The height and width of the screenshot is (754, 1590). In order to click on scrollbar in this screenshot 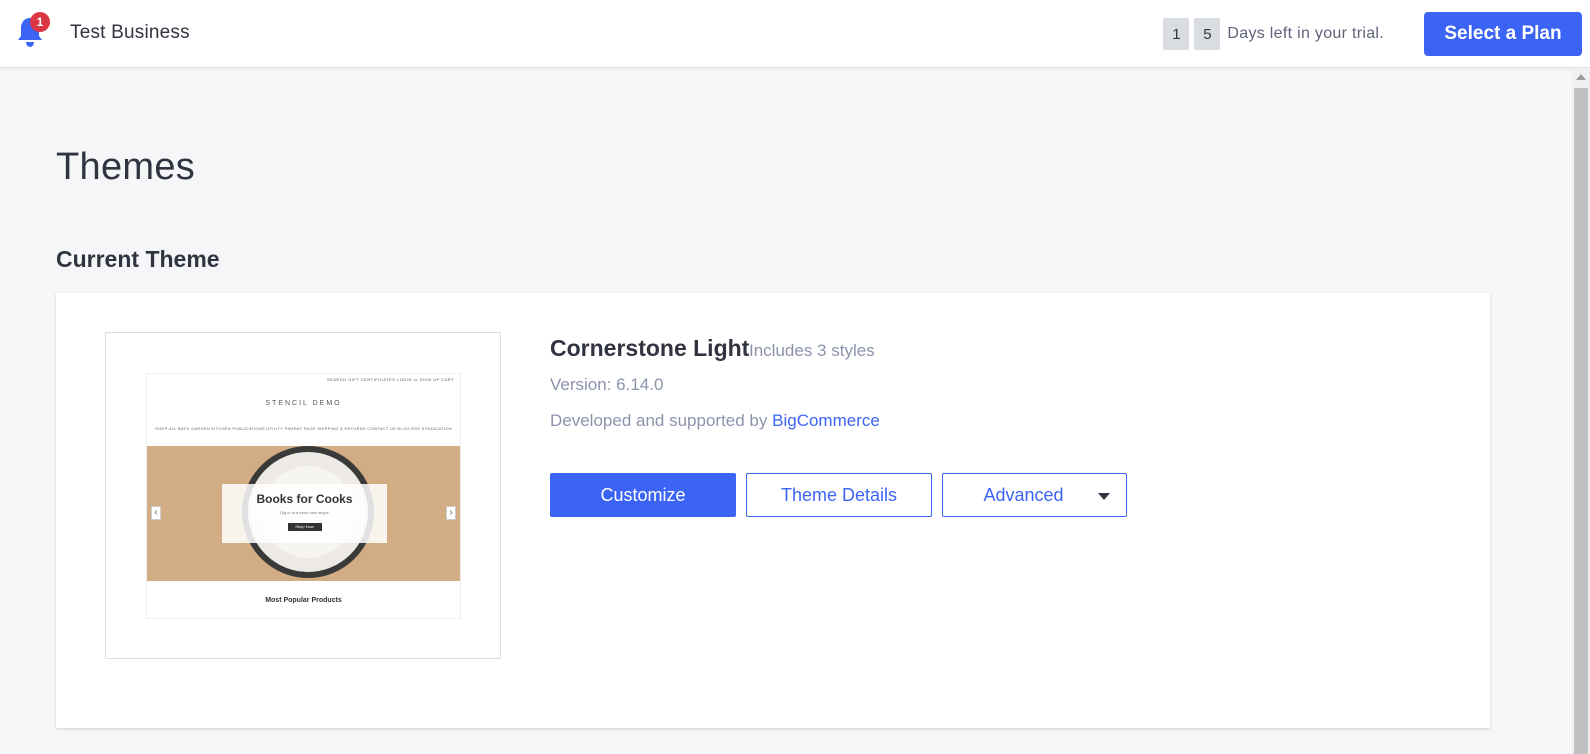, I will do `click(1581, 411)`.